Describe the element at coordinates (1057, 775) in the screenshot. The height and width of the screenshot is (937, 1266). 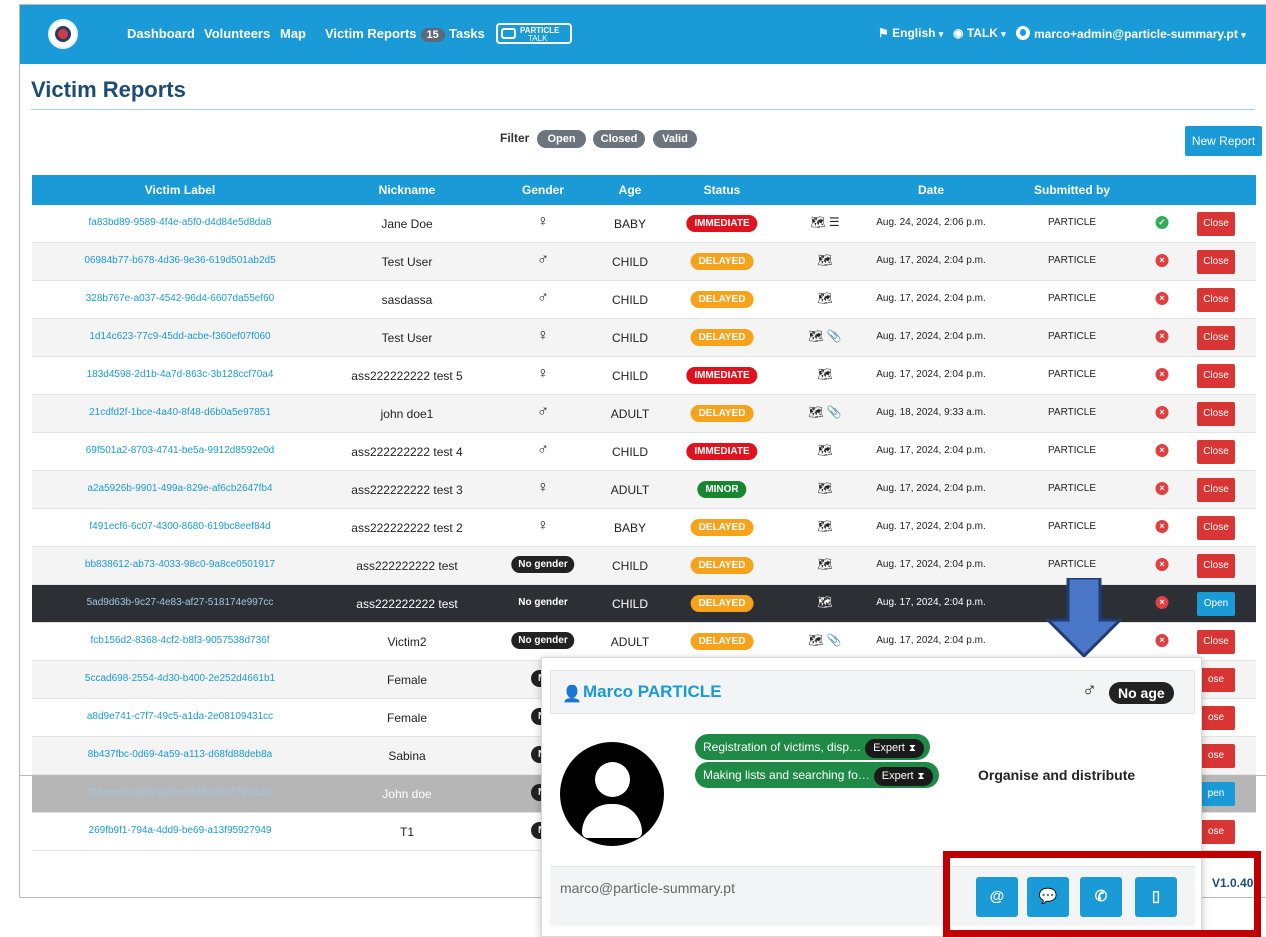
I see `skill-plain: Organise and distribute` at that location.